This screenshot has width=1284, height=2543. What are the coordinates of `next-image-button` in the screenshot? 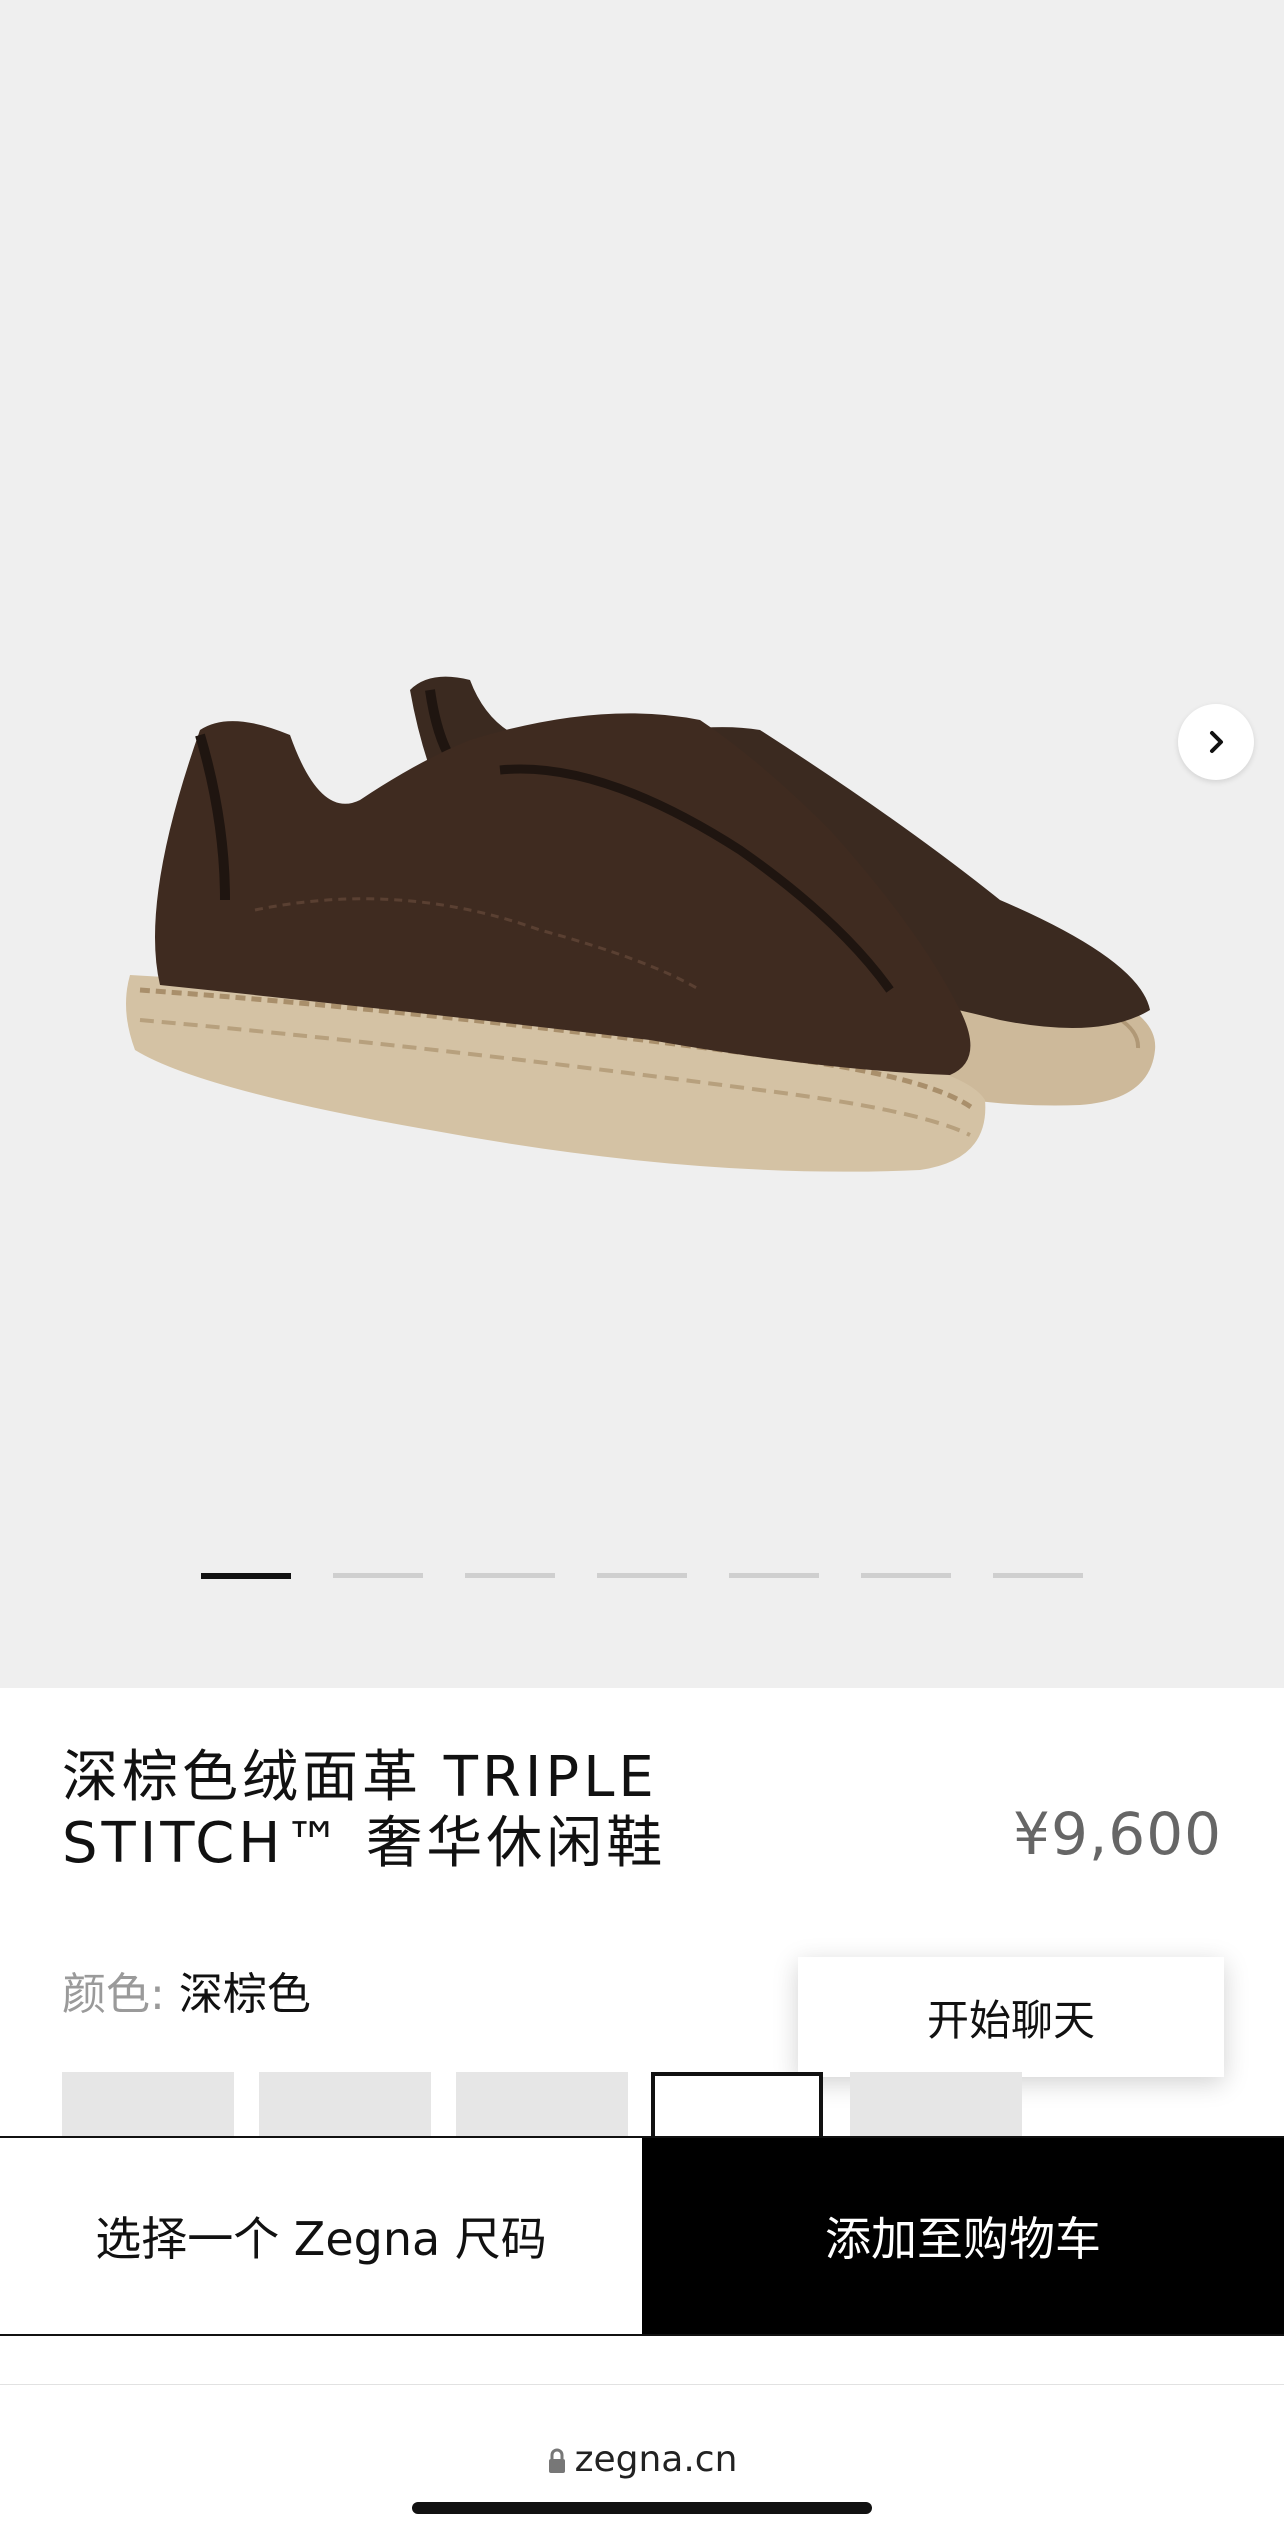 It's located at (1216, 742).